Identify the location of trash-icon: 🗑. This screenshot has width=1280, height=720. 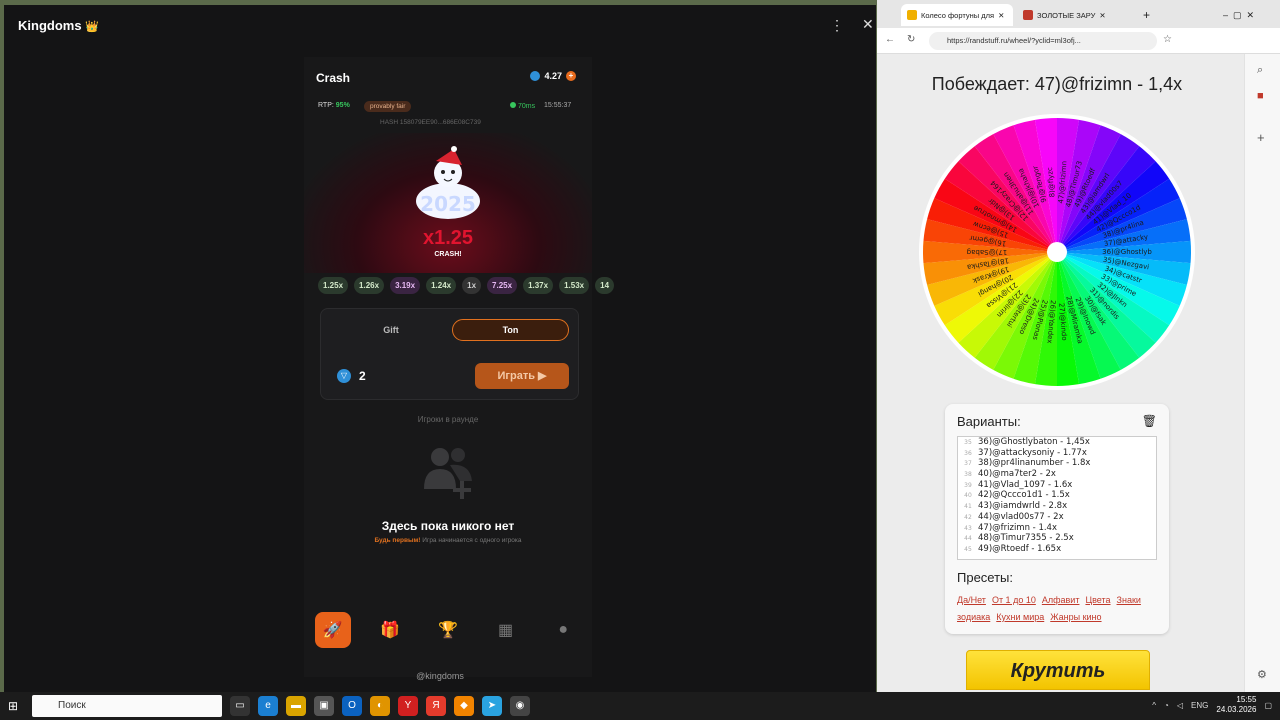
(1149, 421).